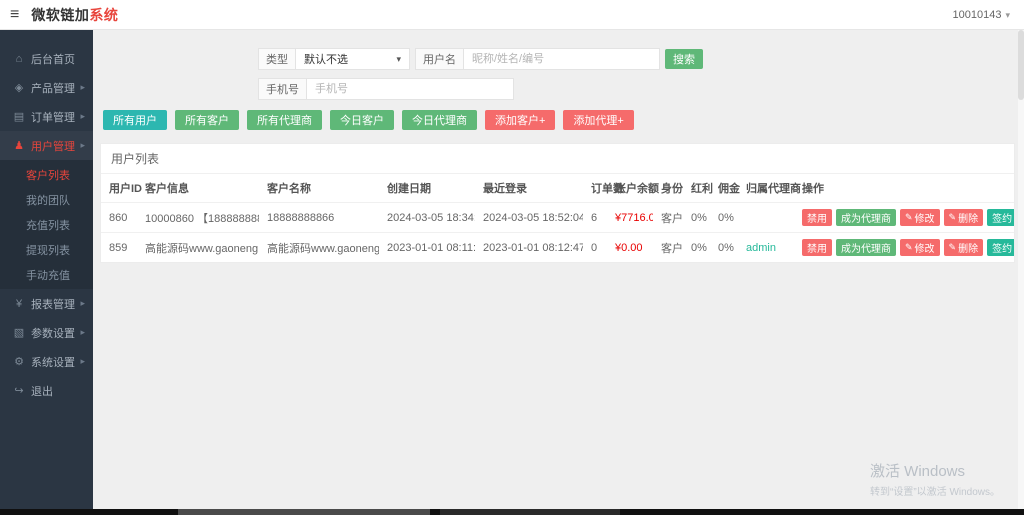 This screenshot has height=515, width=1024. I want to click on cell-agent: admin, so click(766, 247).